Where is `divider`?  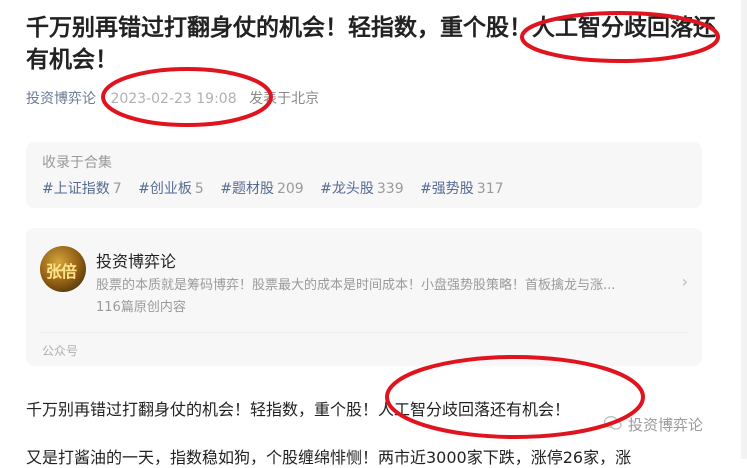 divider is located at coordinates (364, 332).